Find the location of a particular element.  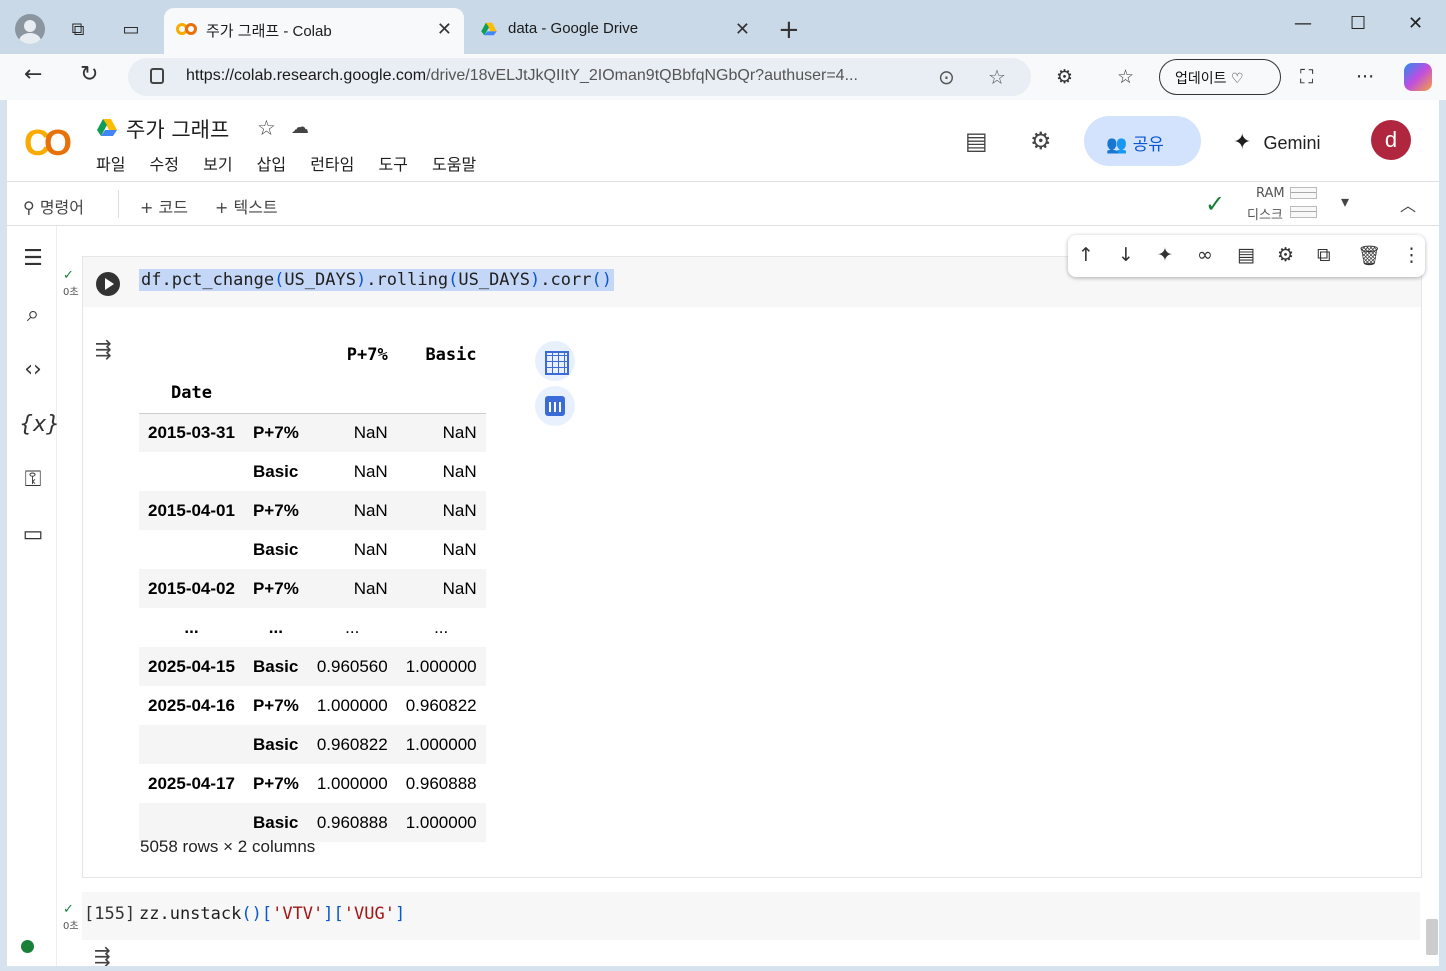

toc-icon: ☰ is located at coordinates (33, 258).